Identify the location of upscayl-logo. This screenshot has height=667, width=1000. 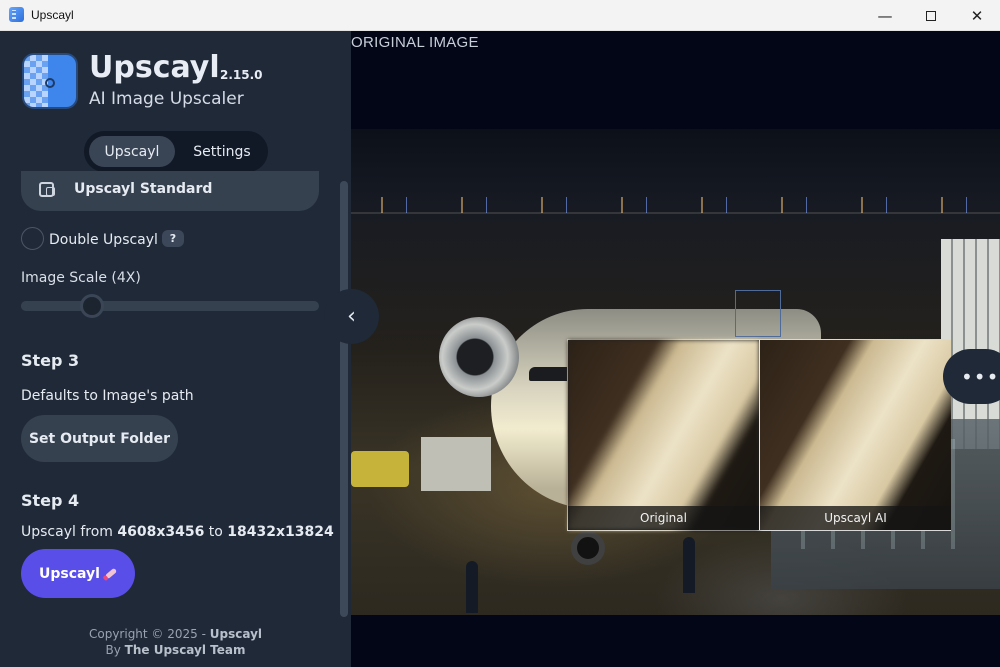
(50, 81).